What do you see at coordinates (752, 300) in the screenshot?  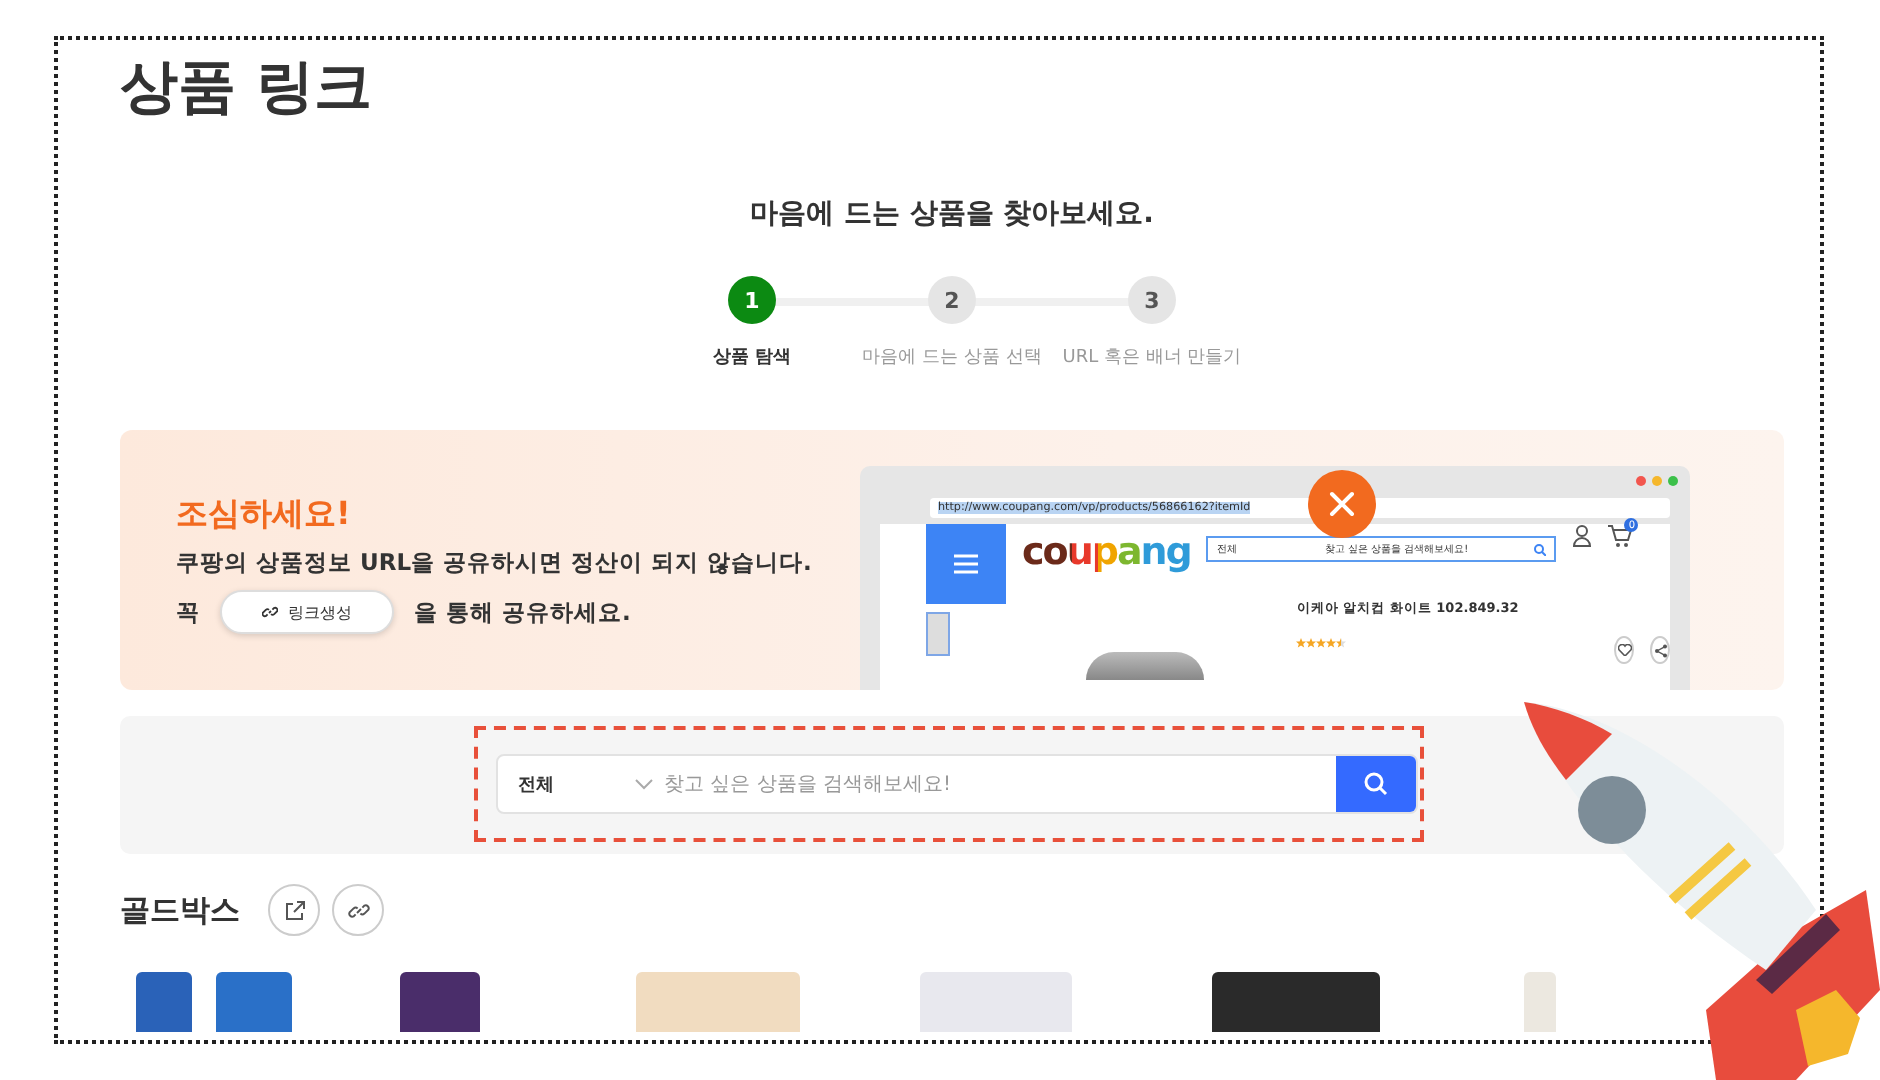 I see `step-number: 1` at bounding box center [752, 300].